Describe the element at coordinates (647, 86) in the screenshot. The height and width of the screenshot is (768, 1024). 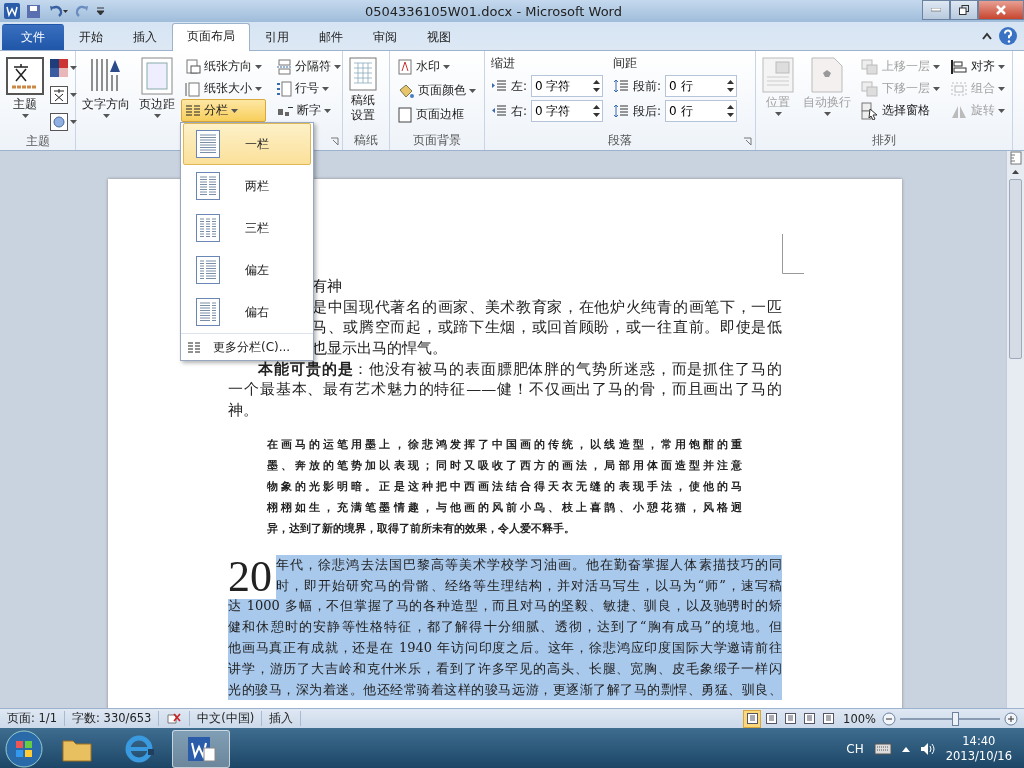
I see `field-label: 段前:` at that location.